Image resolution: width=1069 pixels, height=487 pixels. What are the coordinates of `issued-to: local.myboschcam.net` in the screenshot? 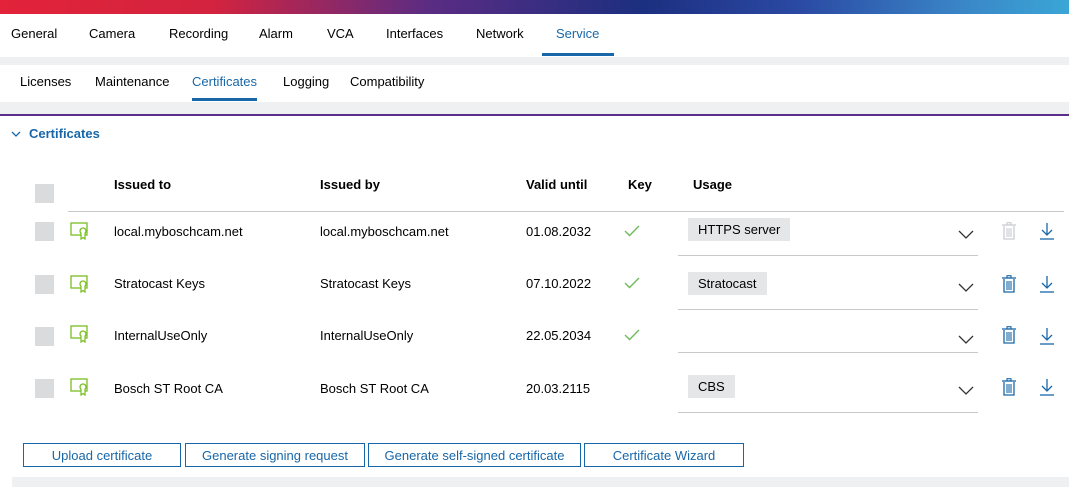 It's located at (178, 231).